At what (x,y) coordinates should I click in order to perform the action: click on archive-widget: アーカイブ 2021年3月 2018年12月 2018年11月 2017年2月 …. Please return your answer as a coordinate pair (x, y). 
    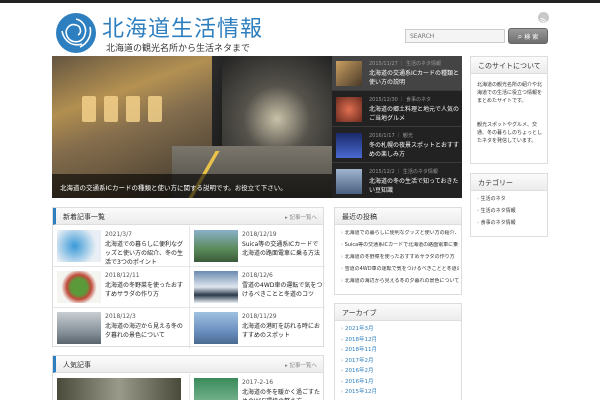
    Looking at the image, I should click on (398, 351).